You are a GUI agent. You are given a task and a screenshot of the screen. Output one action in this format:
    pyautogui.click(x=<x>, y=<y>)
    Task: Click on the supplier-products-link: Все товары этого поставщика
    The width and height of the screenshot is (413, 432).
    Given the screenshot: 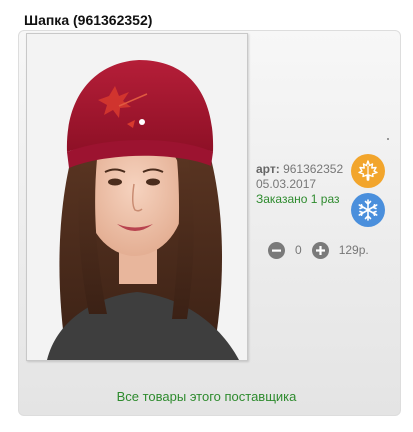 What is the action you would take?
    pyautogui.click(x=206, y=396)
    